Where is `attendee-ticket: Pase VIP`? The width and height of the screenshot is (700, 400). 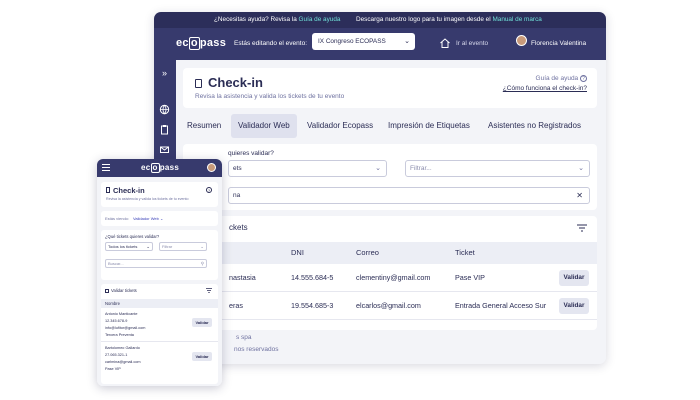 attendee-ticket: Pase VIP is located at coordinates (470, 277).